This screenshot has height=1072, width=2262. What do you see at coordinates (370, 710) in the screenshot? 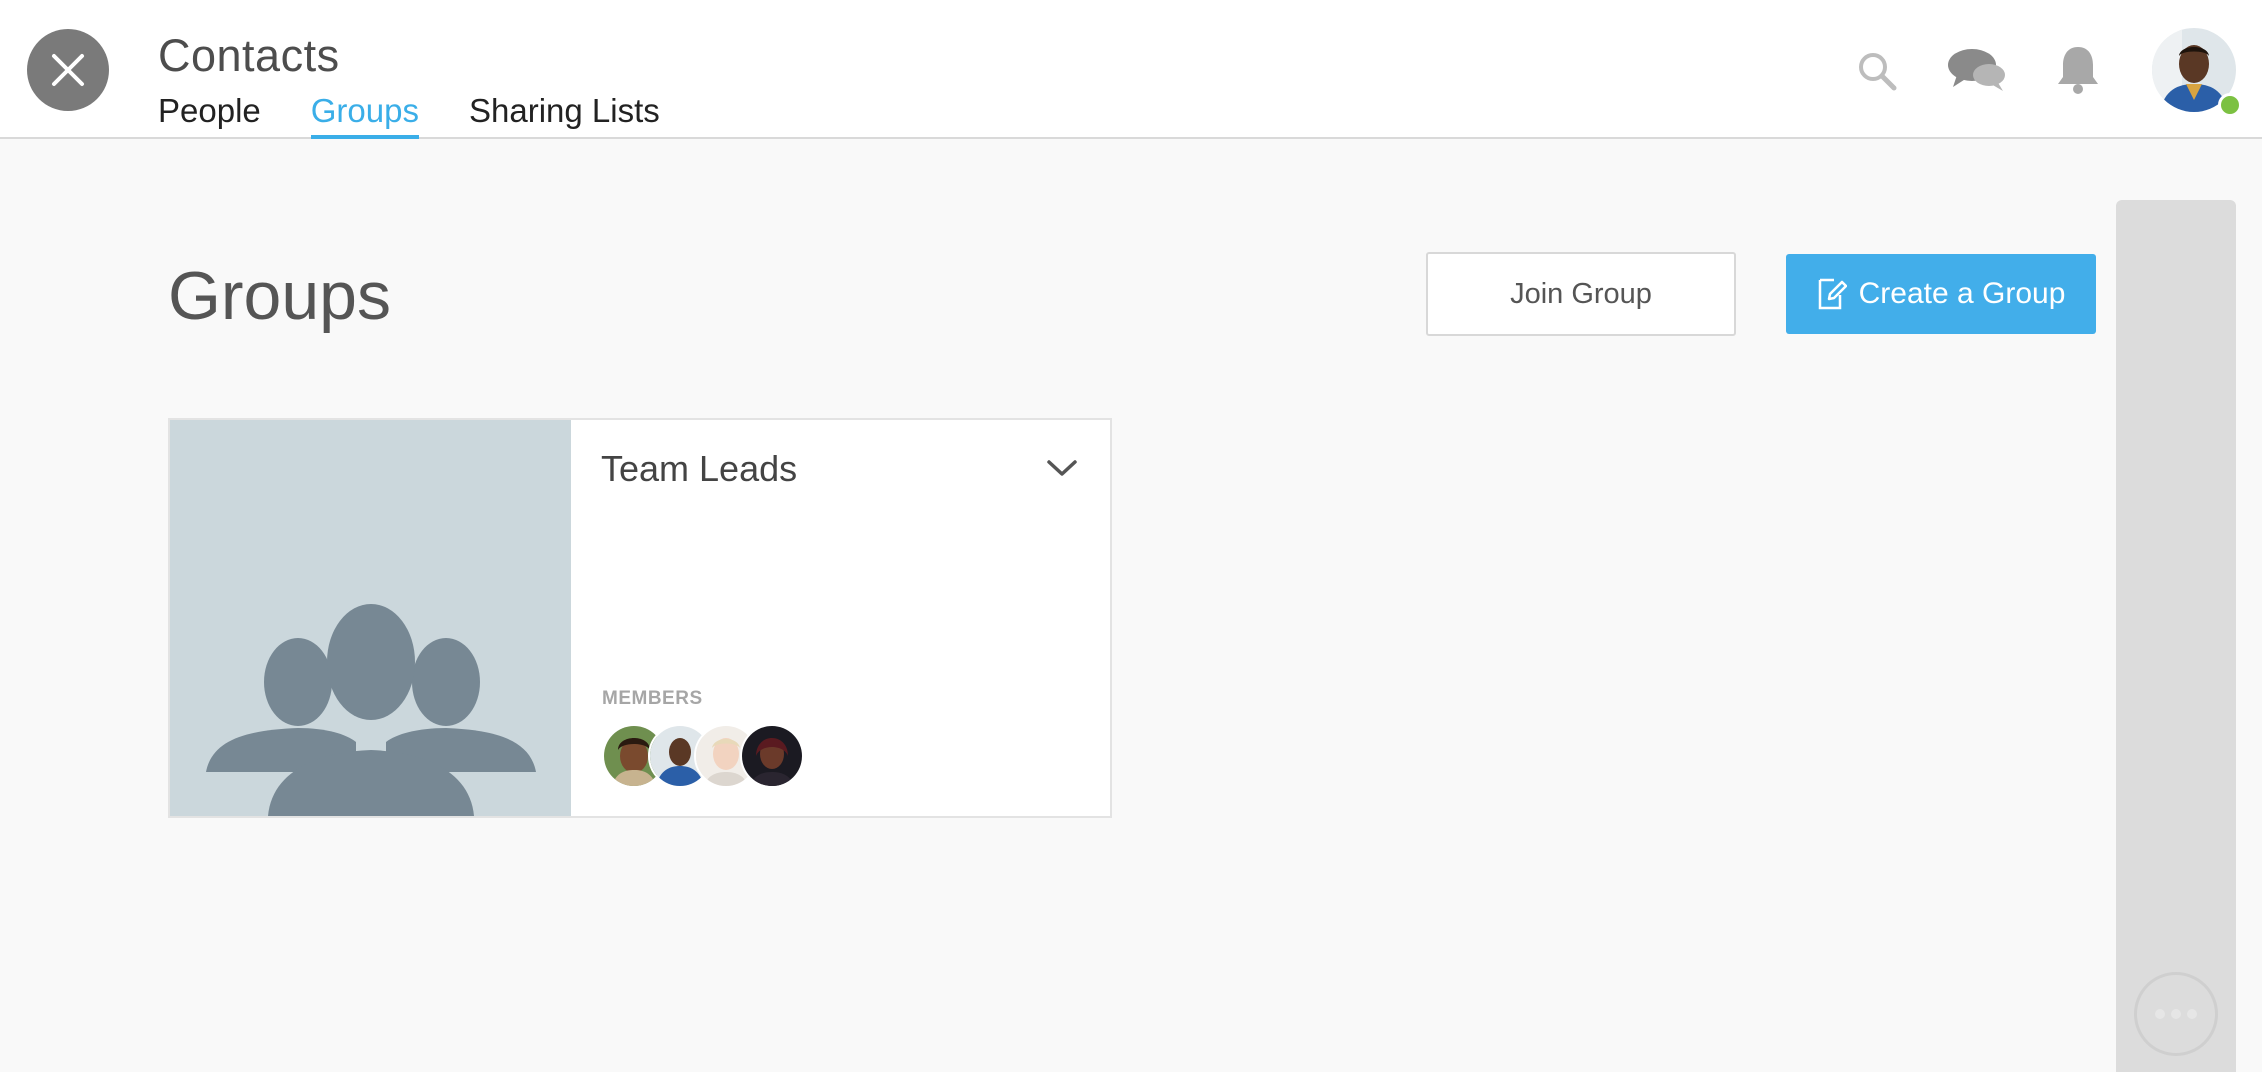
I see `group-people-icon` at bounding box center [370, 710].